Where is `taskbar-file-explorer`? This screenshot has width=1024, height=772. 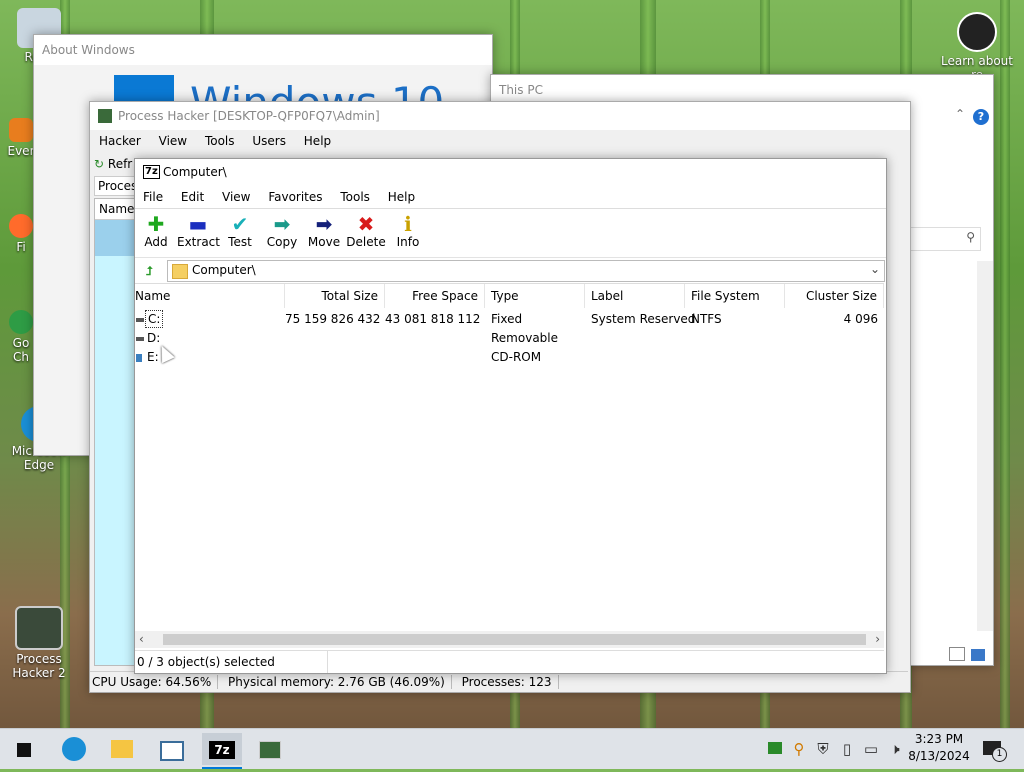
taskbar-file-explorer is located at coordinates (122, 749).